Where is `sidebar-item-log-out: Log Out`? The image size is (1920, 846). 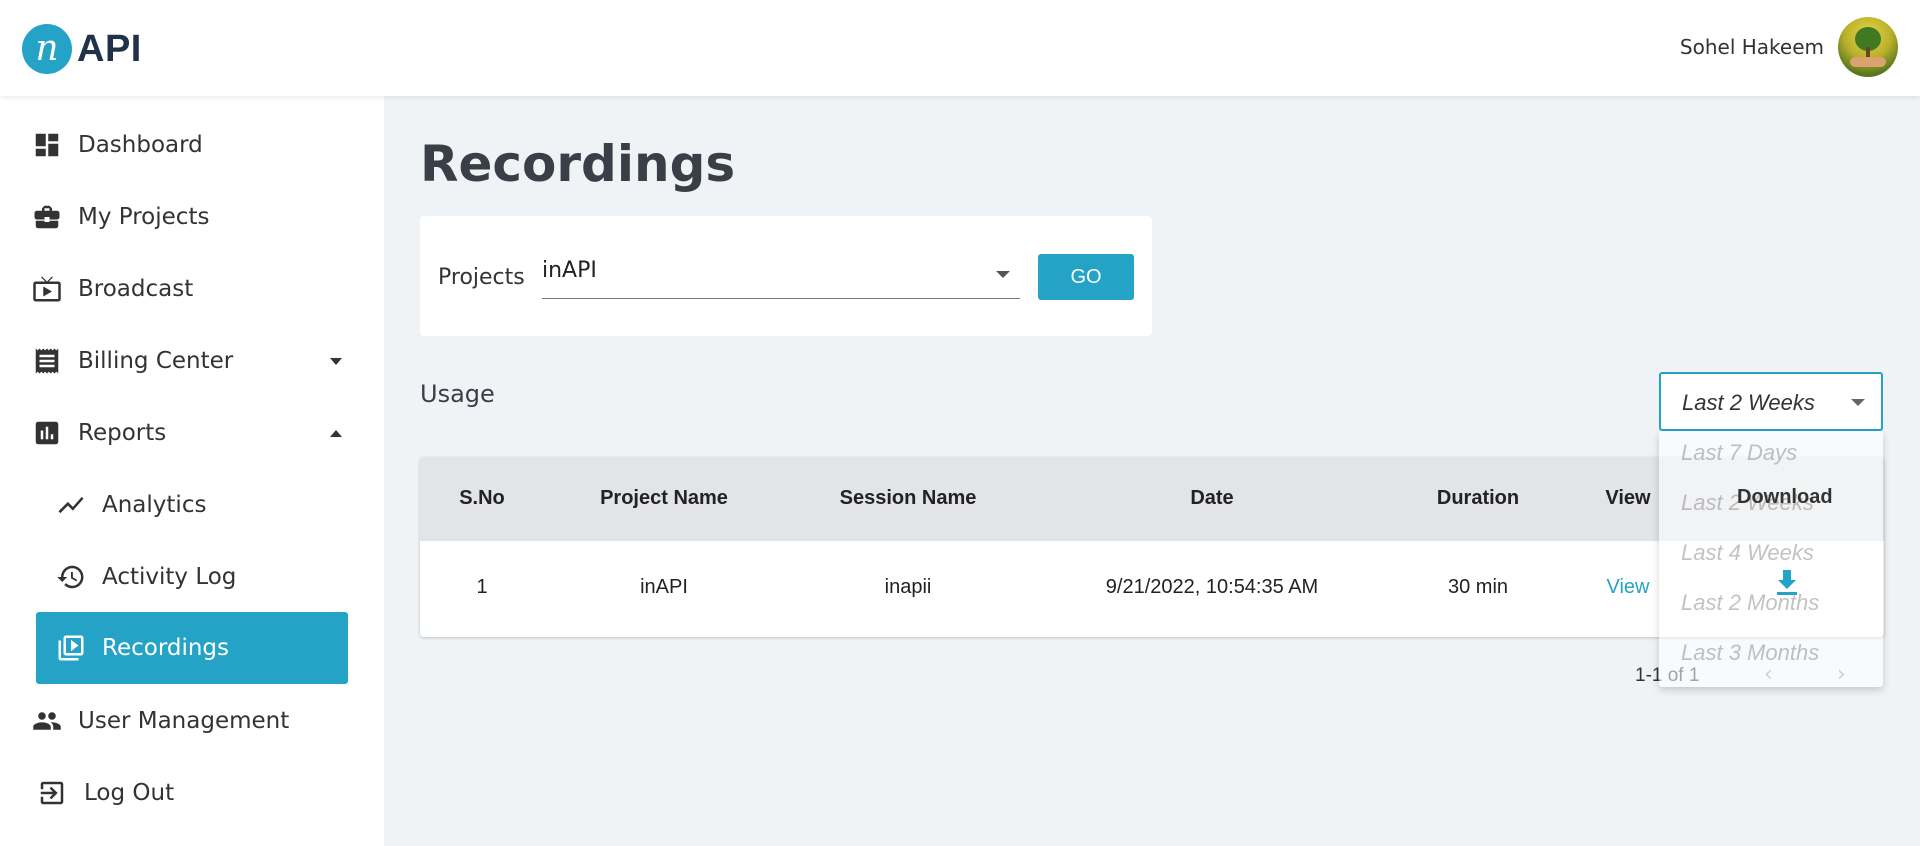 sidebar-item-log-out: Log Out is located at coordinates (192, 793).